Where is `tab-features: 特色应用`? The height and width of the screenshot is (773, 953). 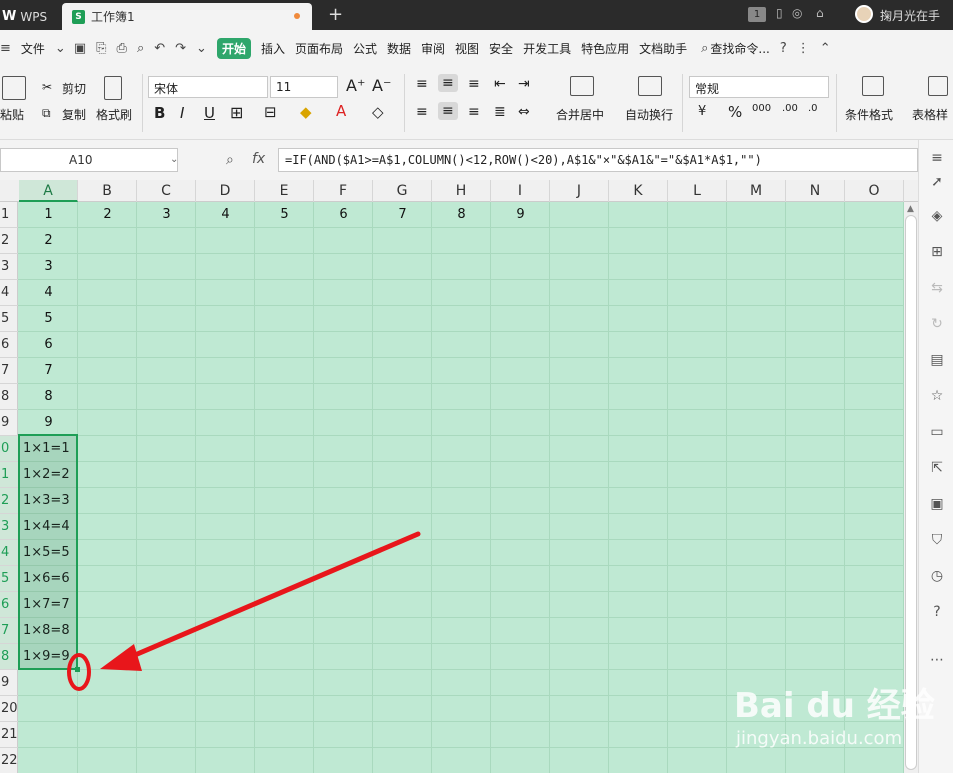 tab-features: 特色应用 is located at coordinates (605, 48).